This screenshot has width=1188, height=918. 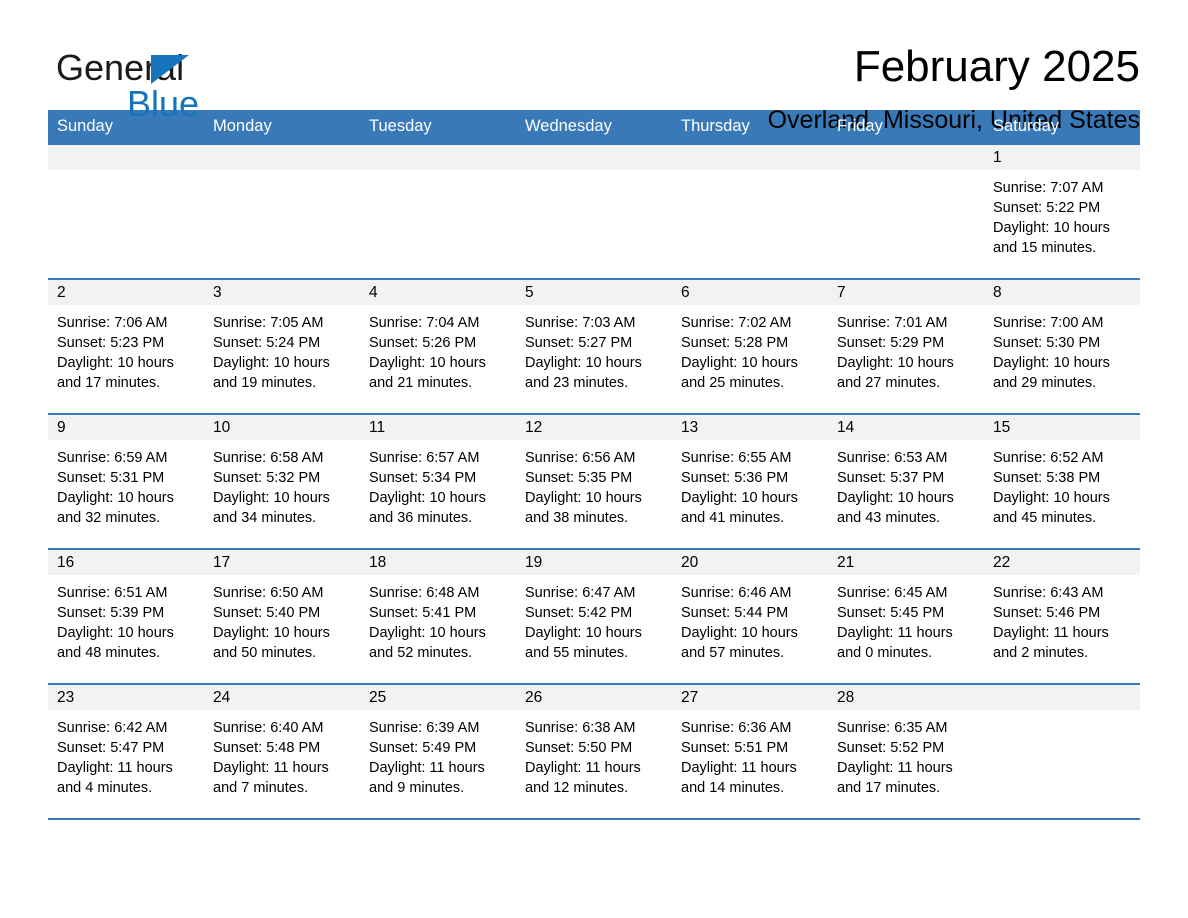 What do you see at coordinates (424, 457) in the screenshot?
I see `sunrise-text: Sunrise: 6:57 AM` at bounding box center [424, 457].